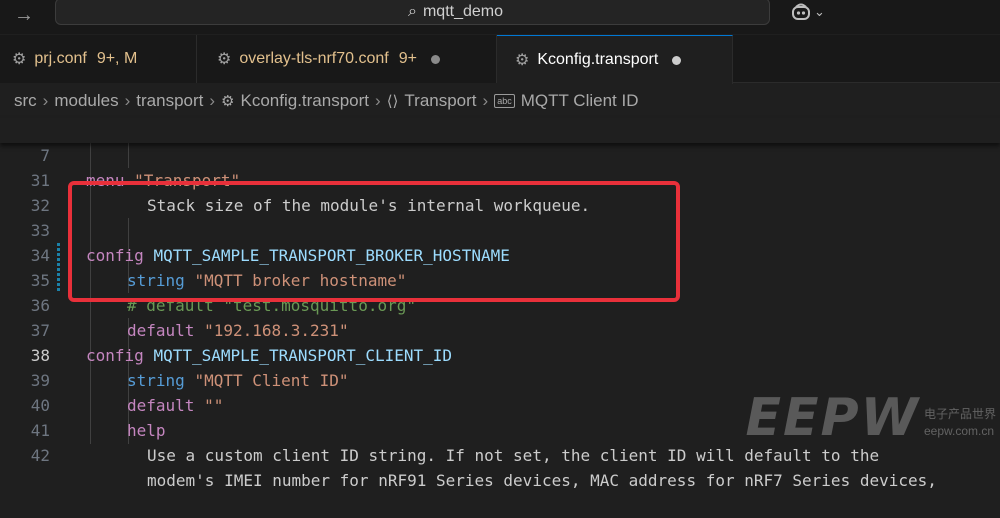  I want to click on tab-kconfig-transport: ⚙ Kconfig.transport, so click(615, 59).